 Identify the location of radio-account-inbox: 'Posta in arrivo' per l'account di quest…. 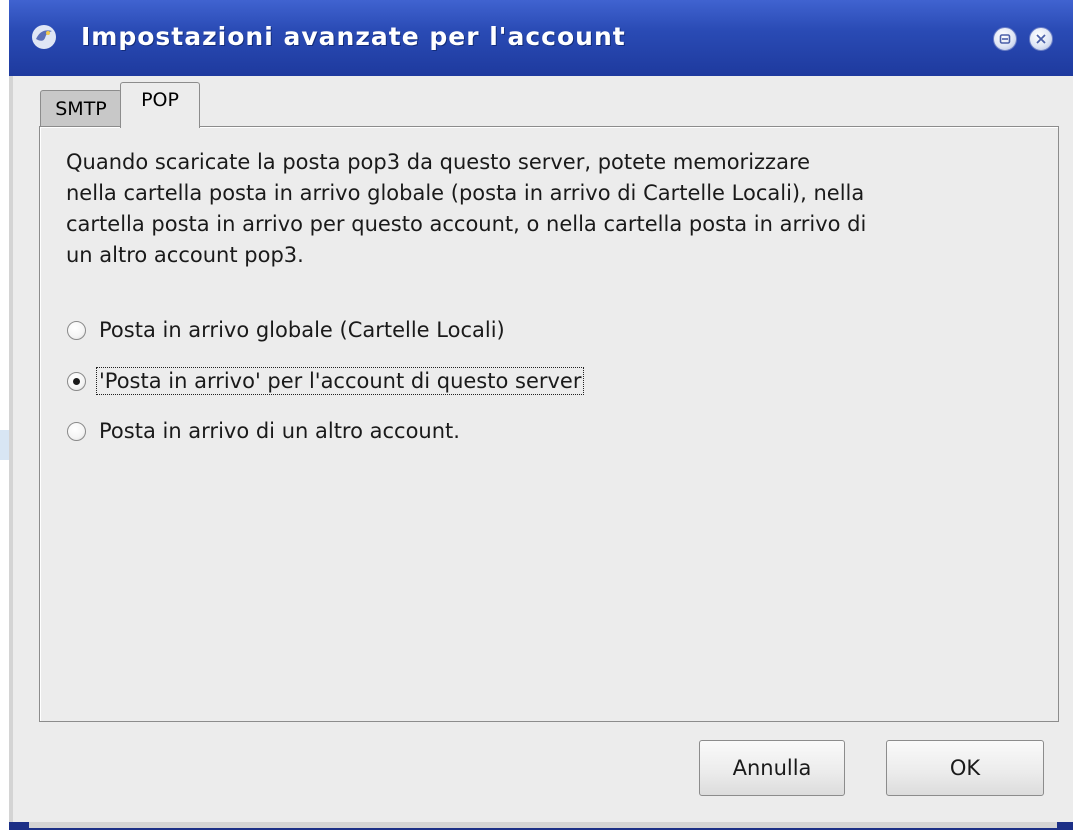
(326, 381).